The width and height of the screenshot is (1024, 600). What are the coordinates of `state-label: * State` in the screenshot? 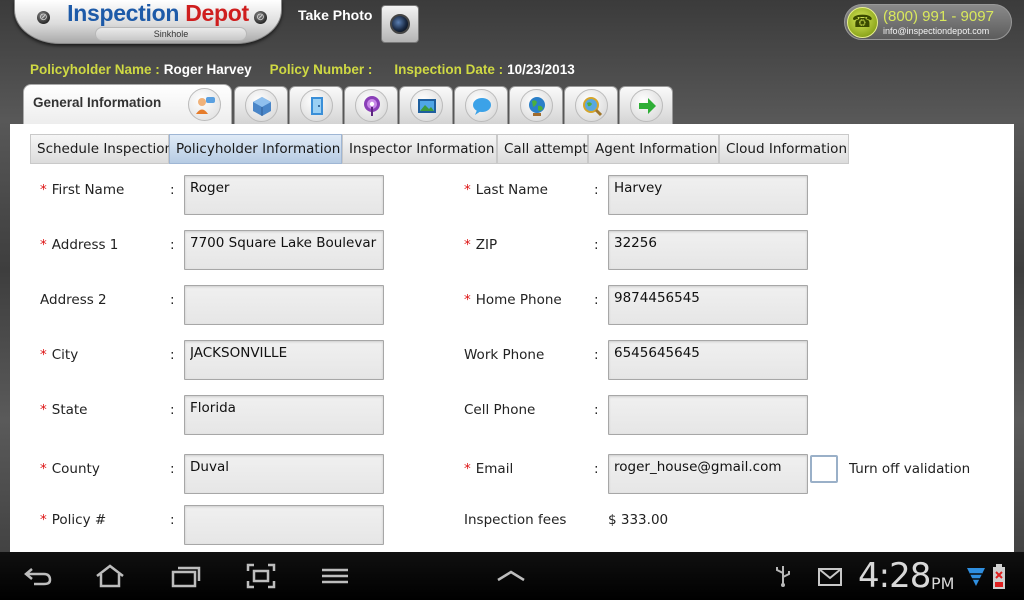 It's located at (64, 410).